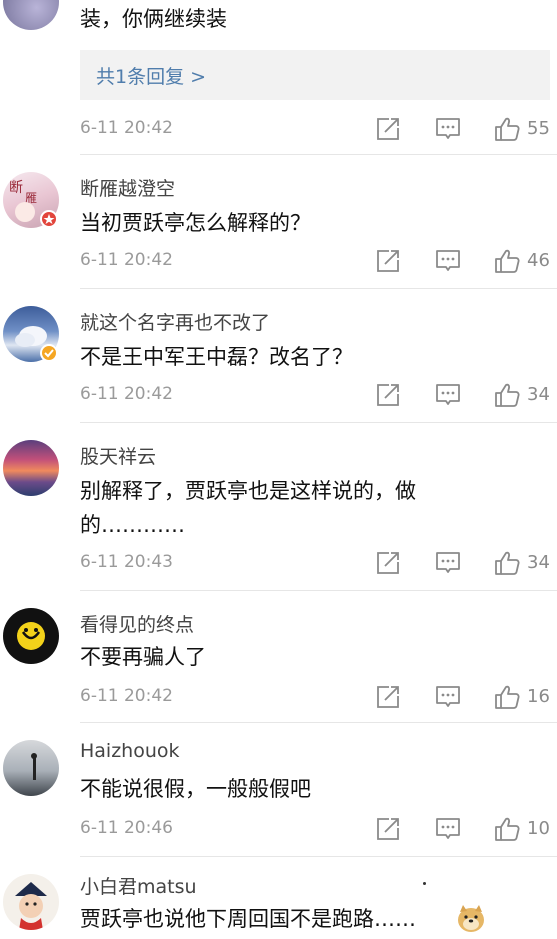  Describe the element at coordinates (538, 128) in the screenshot. I see `like-count: 55` at that location.